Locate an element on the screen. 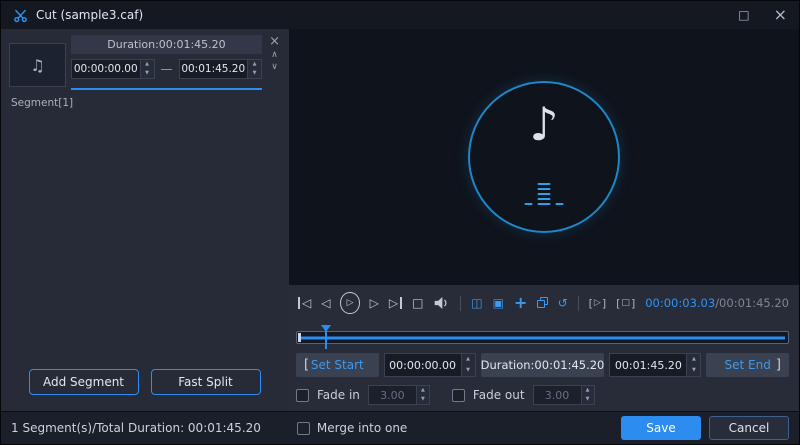  trim-start-time-input: 00:00:00.00 ▲ ▼ is located at coordinates (429, 365).